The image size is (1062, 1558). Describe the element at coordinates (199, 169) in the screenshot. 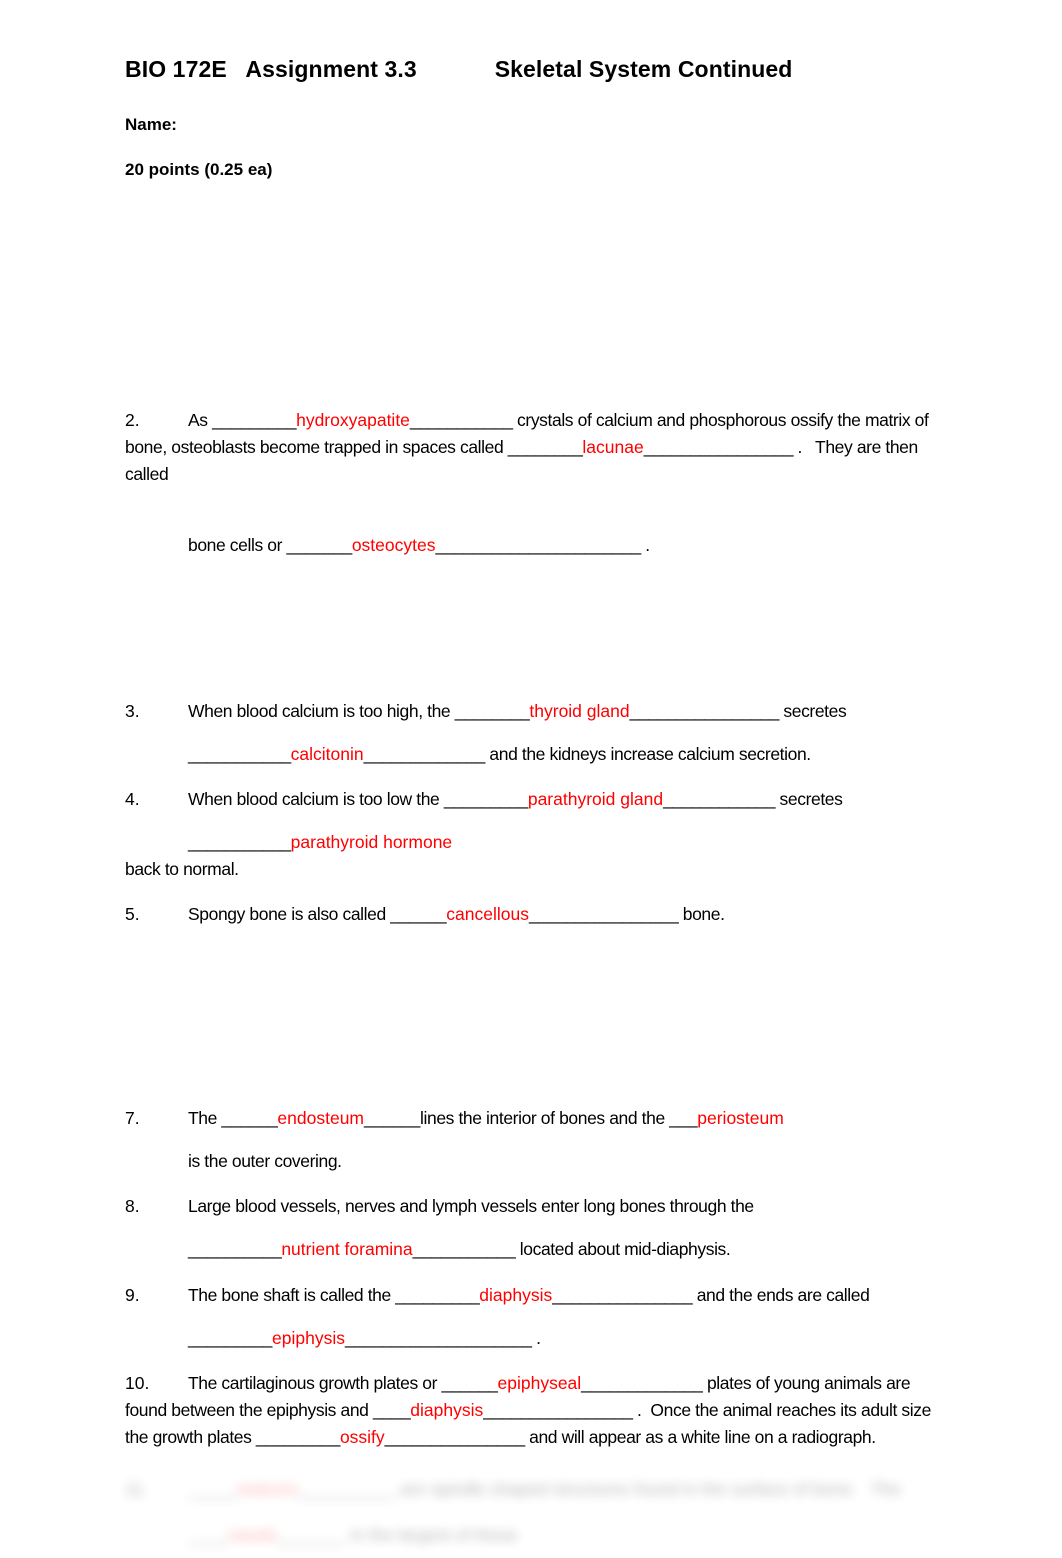

I see `points-label: 20 points (0.25 ea)` at that location.